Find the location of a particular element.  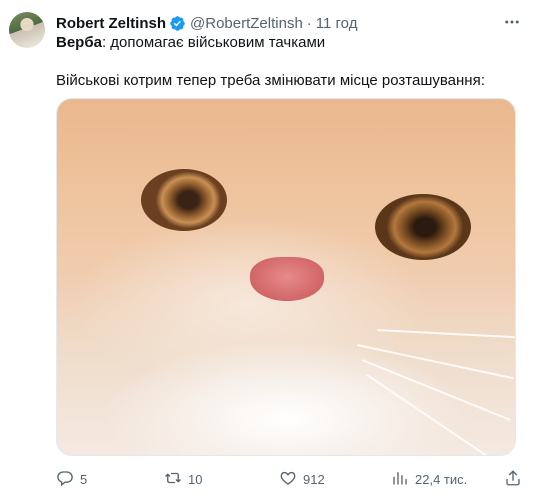

avatar is located at coordinates (27, 30).